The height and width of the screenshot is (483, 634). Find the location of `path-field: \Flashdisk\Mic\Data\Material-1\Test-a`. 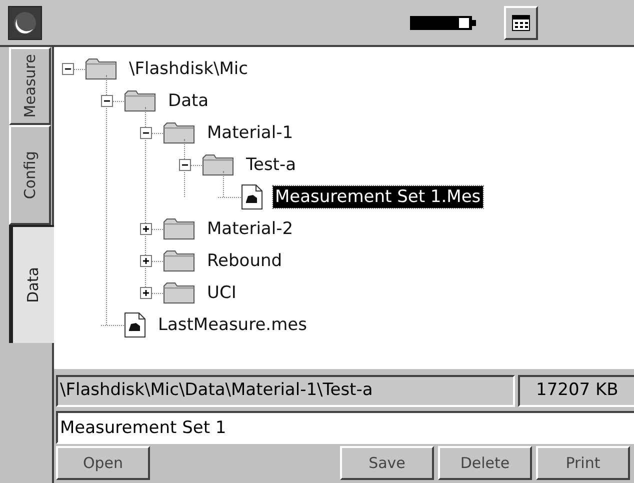

path-field: \Flashdisk\Mic\Data\Material-1\Test-a is located at coordinates (285, 391).